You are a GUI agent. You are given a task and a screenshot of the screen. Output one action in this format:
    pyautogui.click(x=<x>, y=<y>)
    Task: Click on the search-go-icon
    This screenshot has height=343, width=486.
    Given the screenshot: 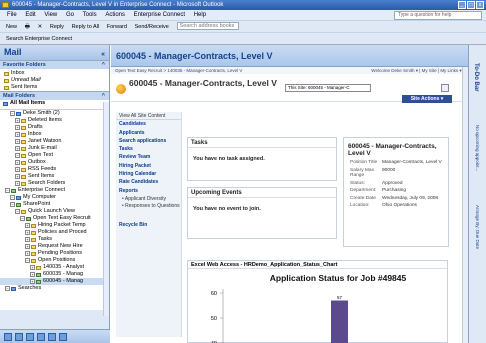 What is the action you would take?
    pyautogui.click(x=445, y=88)
    